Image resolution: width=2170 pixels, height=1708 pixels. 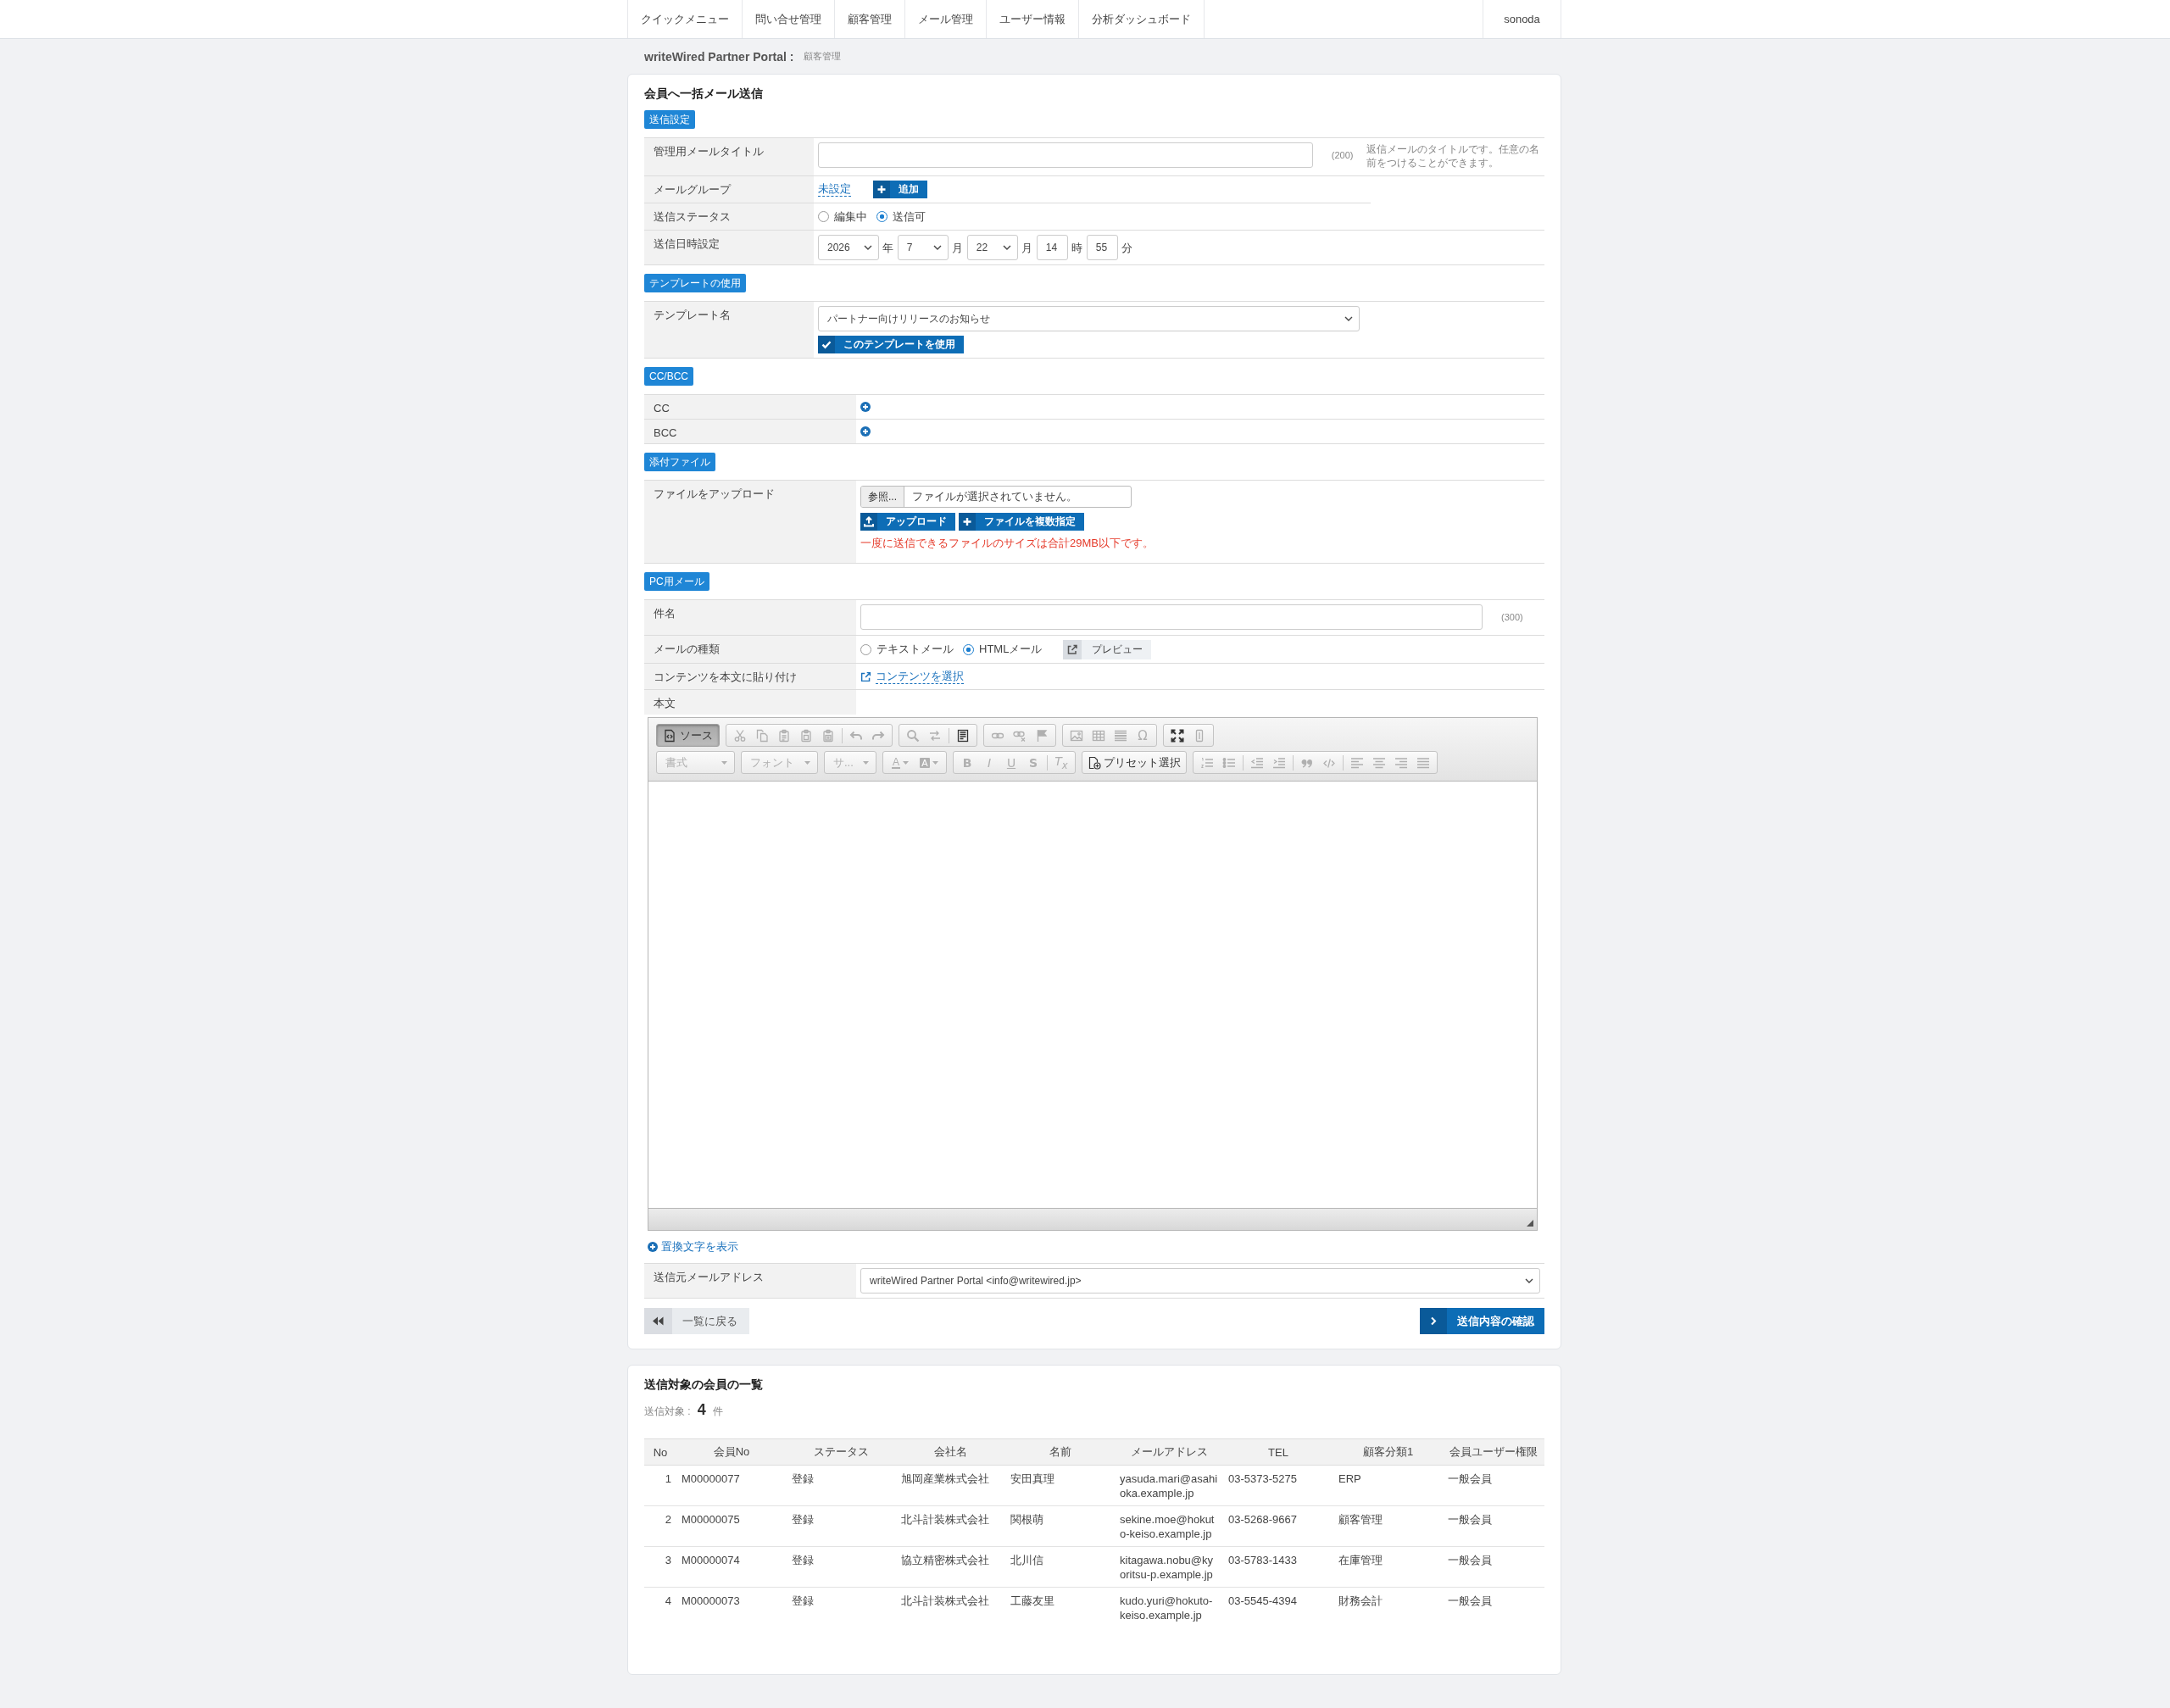 I want to click on table-cell: M00000073, so click(x=731, y=1607).